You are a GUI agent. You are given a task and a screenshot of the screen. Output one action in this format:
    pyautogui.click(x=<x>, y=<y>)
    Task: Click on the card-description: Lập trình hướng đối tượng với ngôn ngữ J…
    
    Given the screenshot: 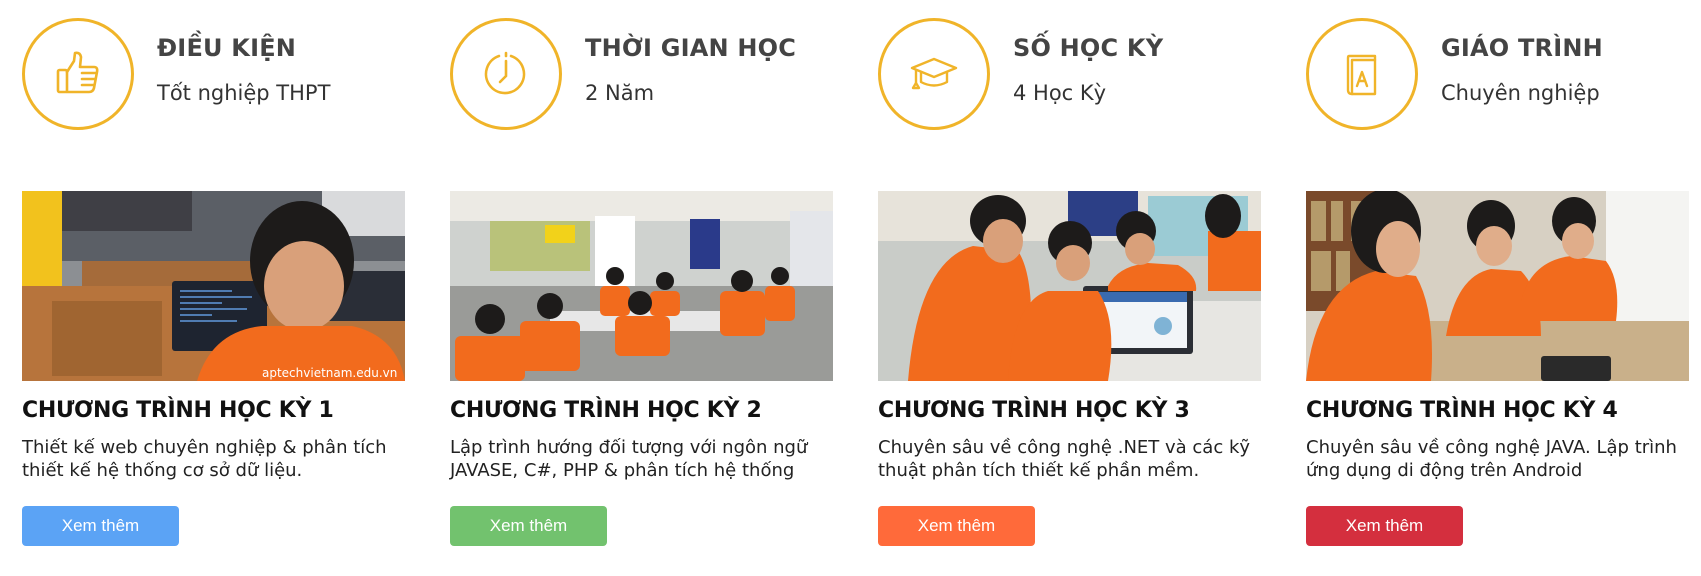 What is the action you would take?
    pyautogui.click(x=629, y=459)
    